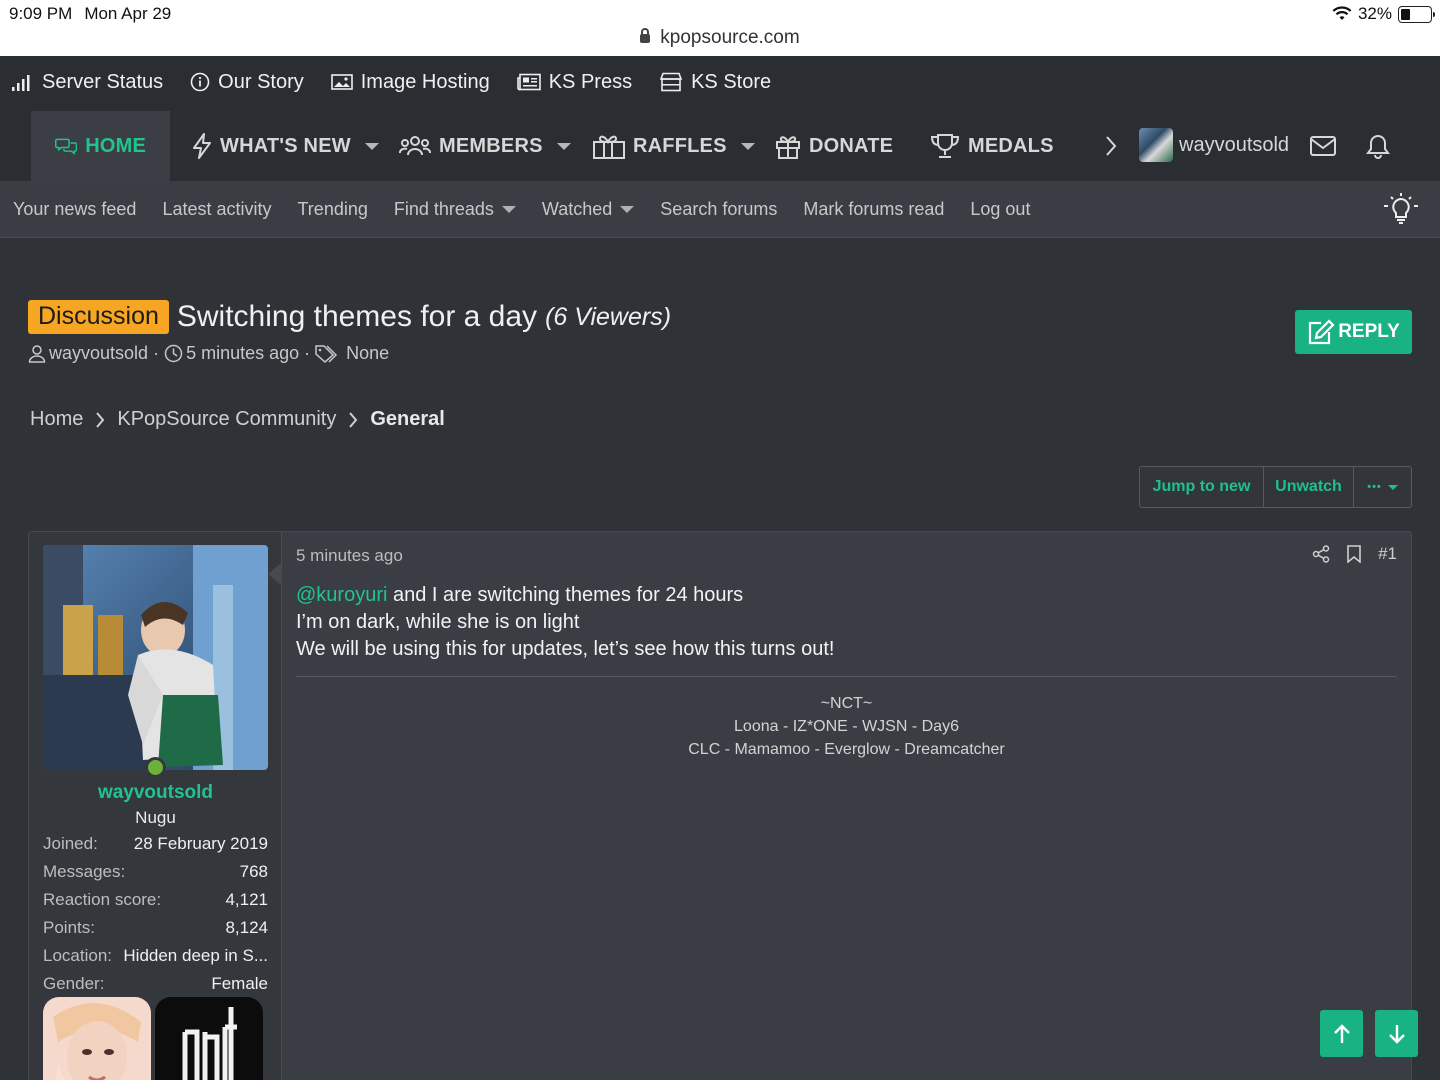 The height and width of the screenshot is (1080, 1440). I want to click on subnav-mark-read: Mark forums read, so click(873, 209).